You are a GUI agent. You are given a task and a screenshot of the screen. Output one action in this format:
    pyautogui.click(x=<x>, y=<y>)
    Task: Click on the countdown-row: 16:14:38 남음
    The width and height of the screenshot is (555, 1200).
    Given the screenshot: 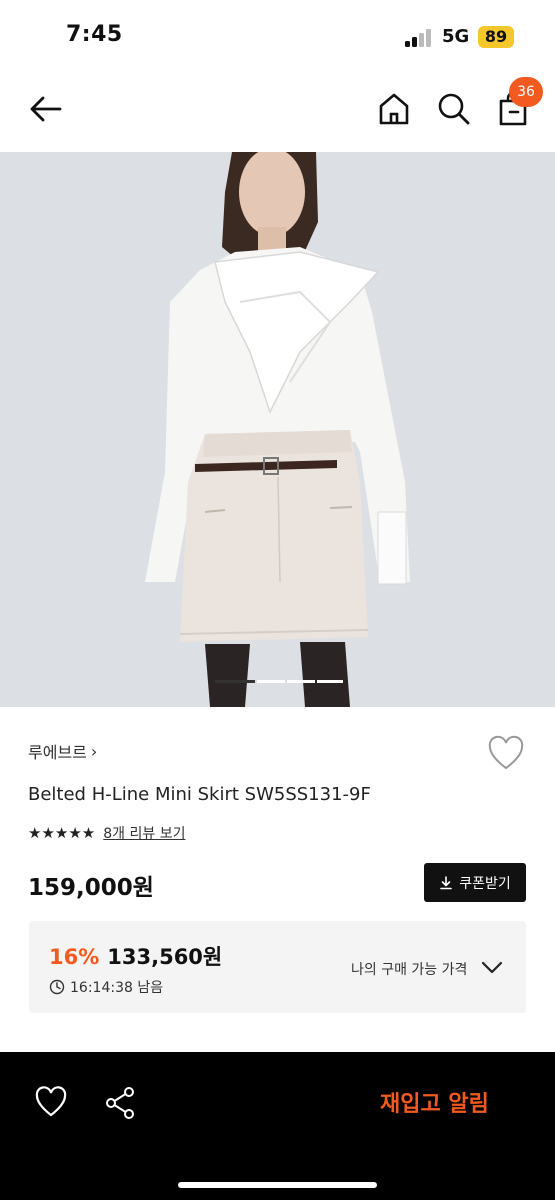 What is the action you would take?
    pyautogui.click(x=106, y=987)
    